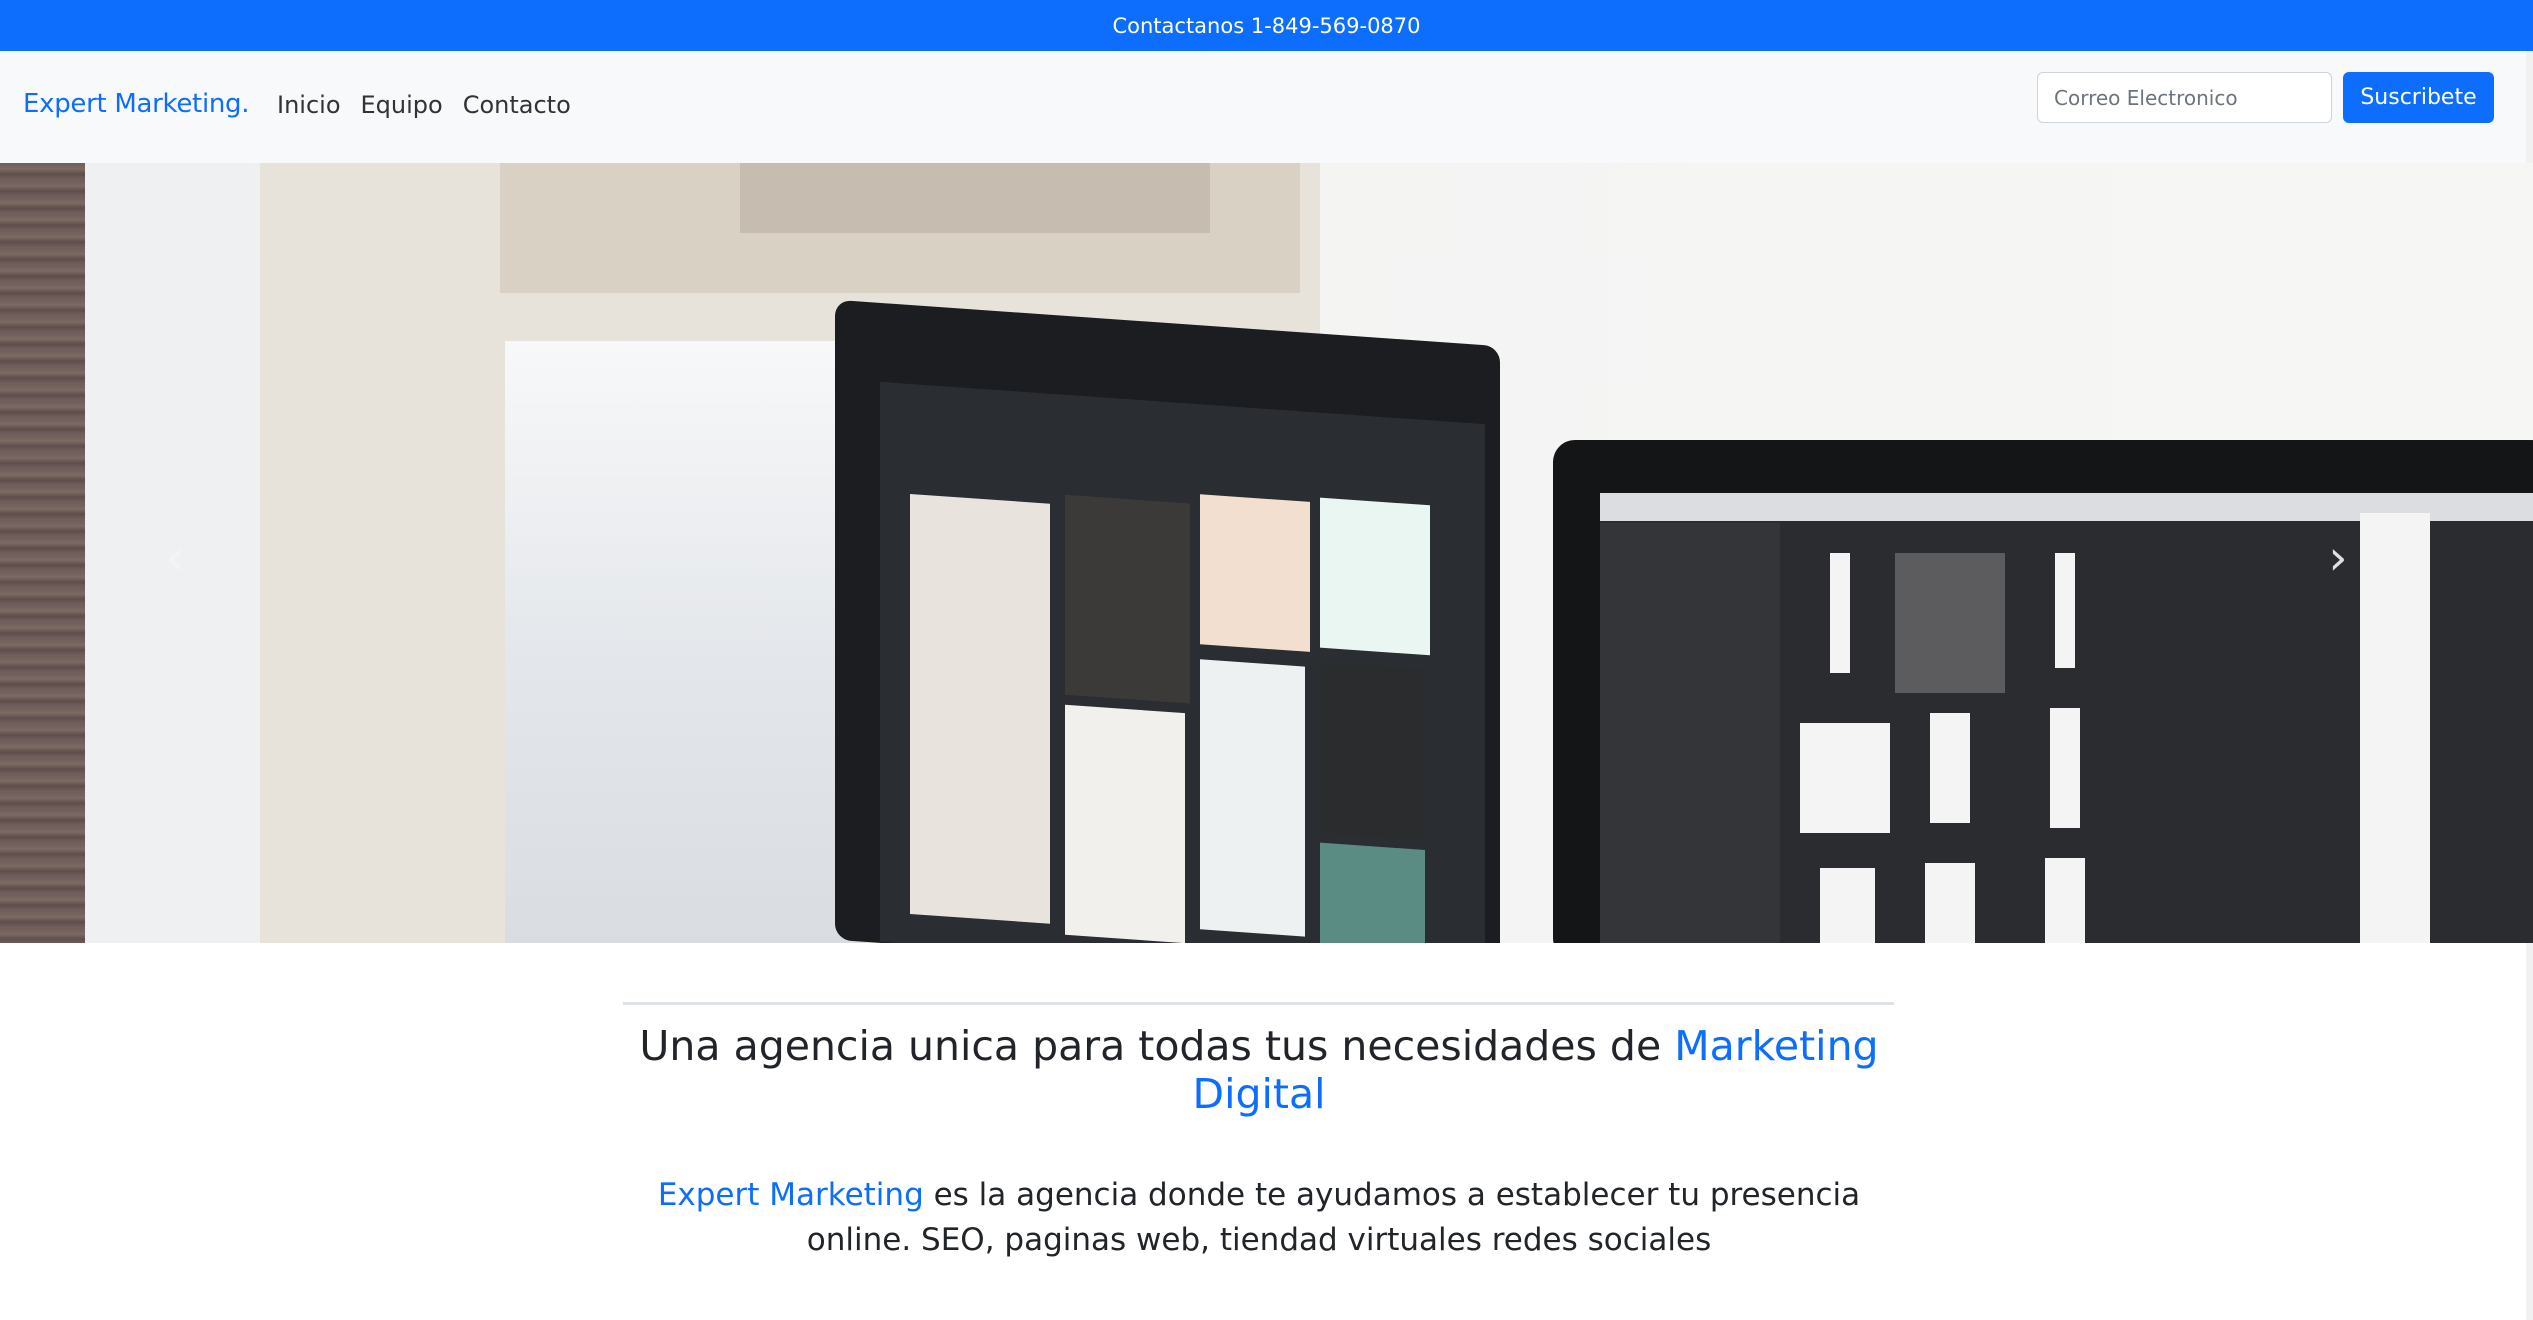 This screenshot has width=2533, height=1320. I want to click on brand-logo-link: Expert Marketing., so click(136, 104).